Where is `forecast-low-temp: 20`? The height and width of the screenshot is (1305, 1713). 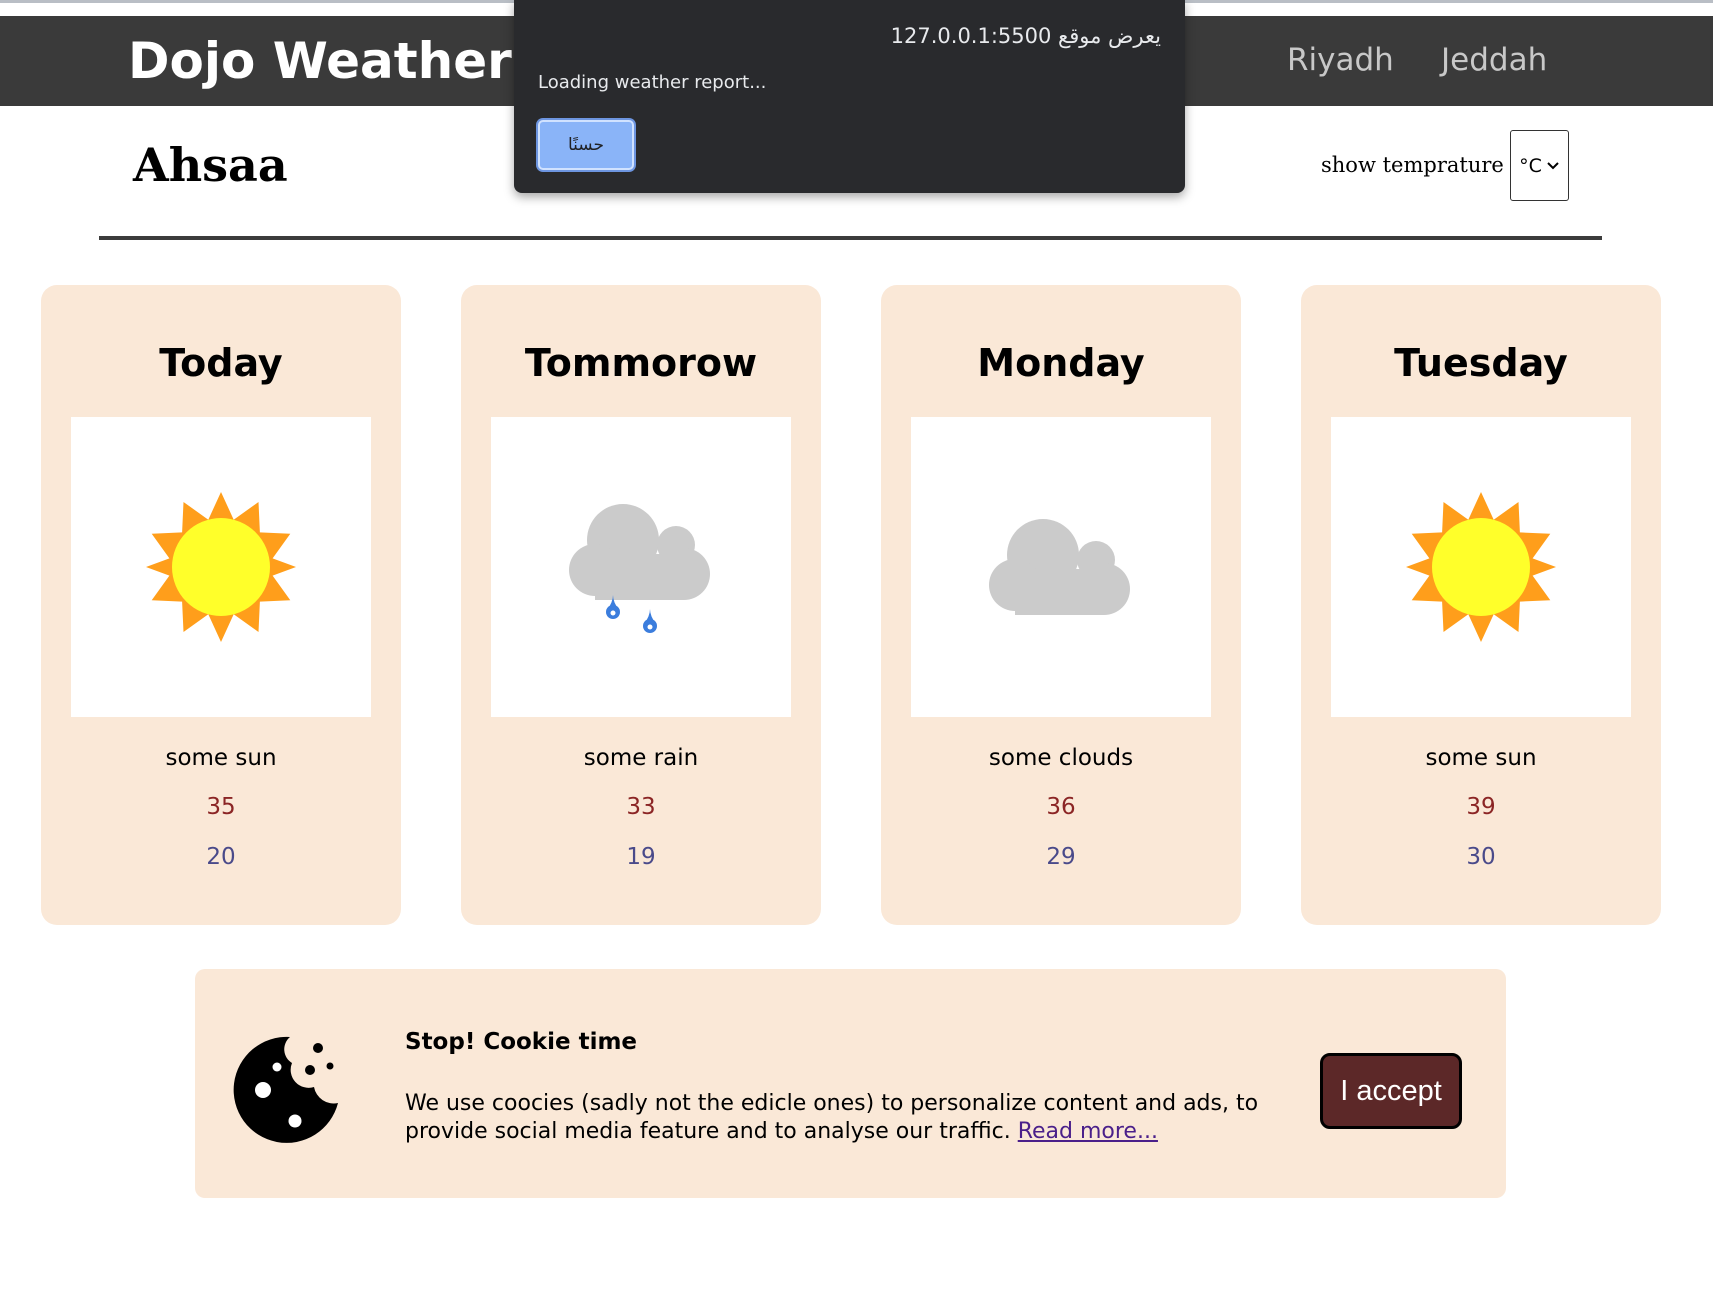
forecast-low-temp: 20 is located at coordinates (221, 857).